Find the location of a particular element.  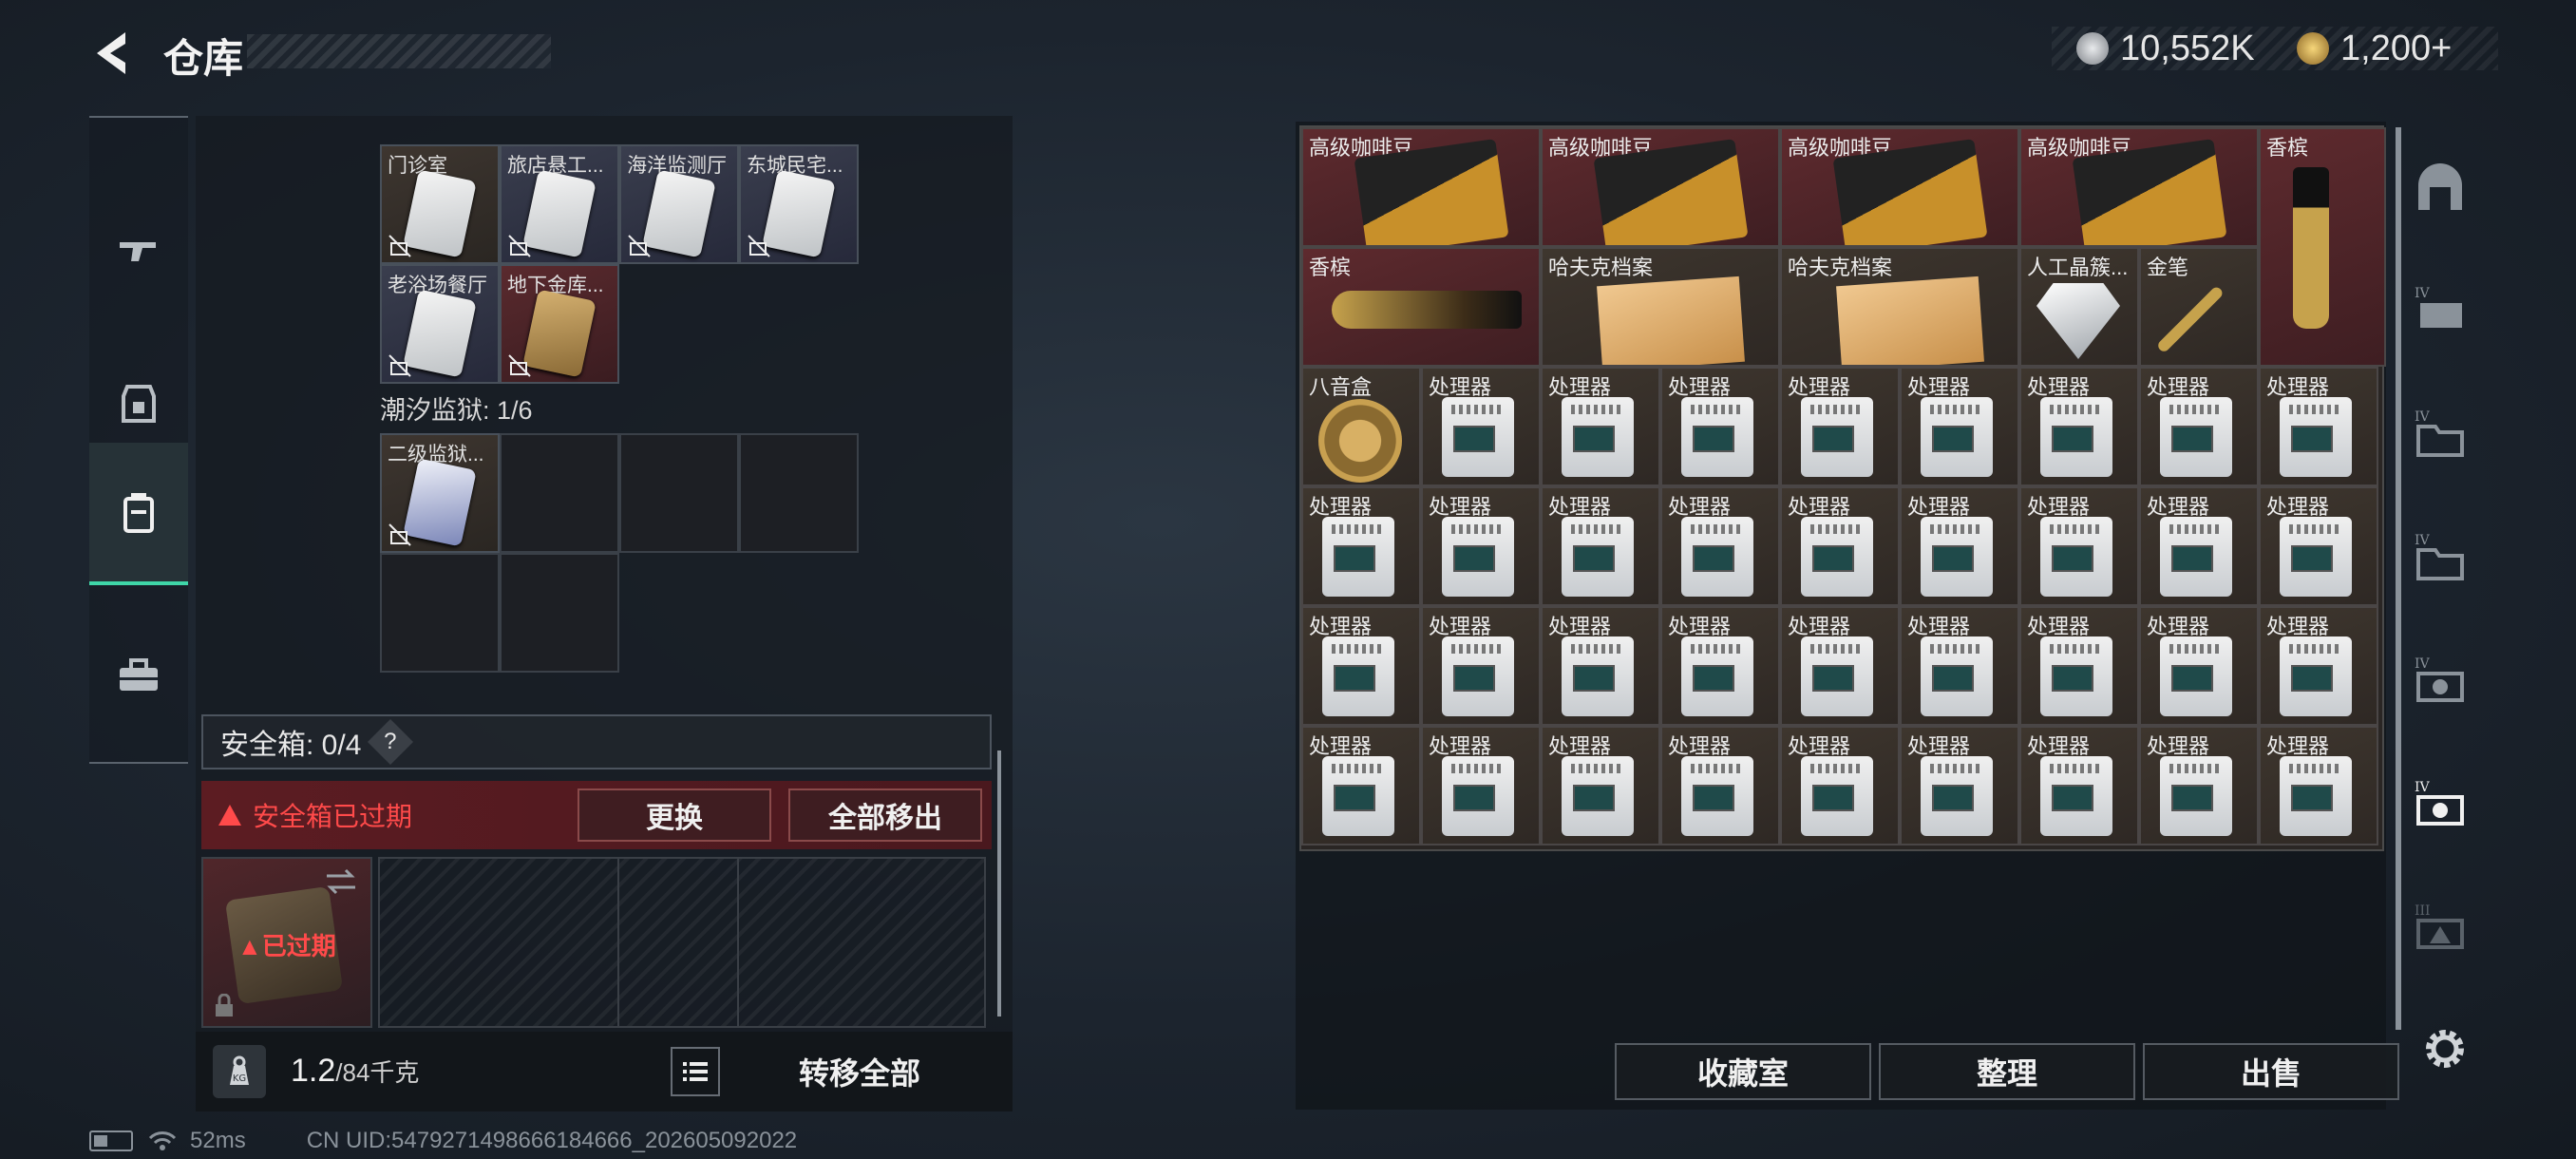

list-icon is located at coordinates (695, 1071).